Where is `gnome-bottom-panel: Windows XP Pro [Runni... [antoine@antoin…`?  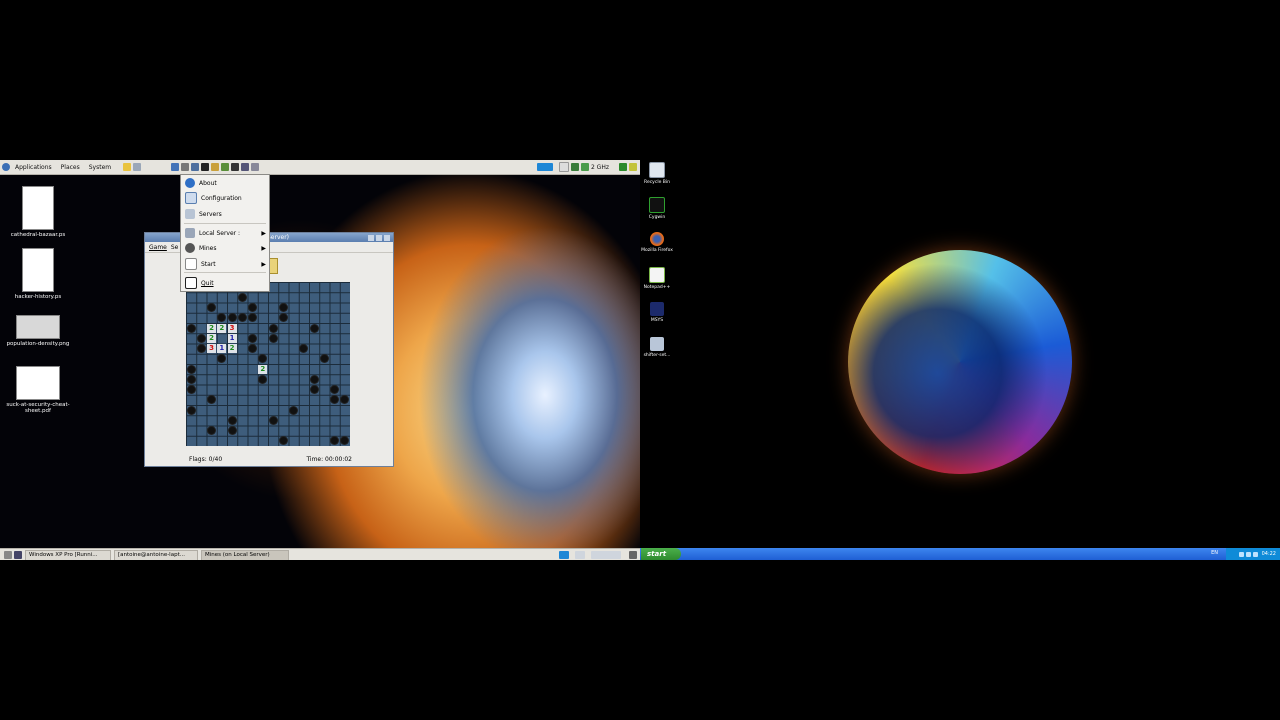
gnome-bottom-panel: Windows XP Pro [Runni... [antoine@antoin… is located at coordinates (320, 554).